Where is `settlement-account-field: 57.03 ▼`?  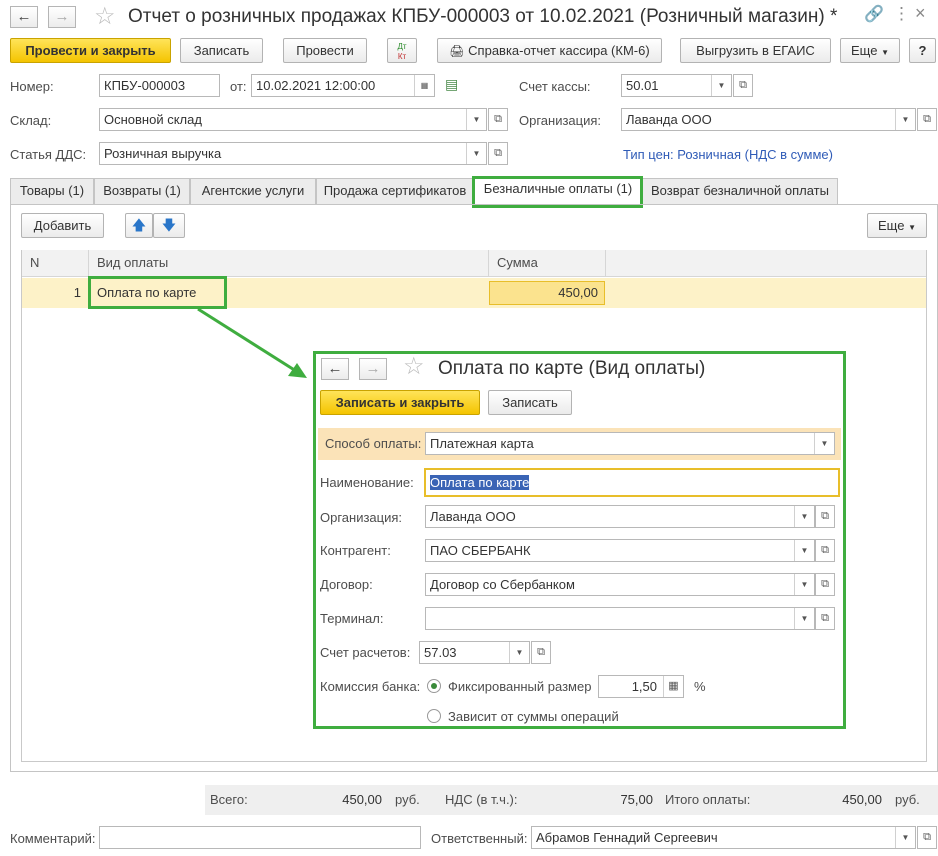
settlement-account-field: 57.03 ▼ is located at coordinates (474, 652).